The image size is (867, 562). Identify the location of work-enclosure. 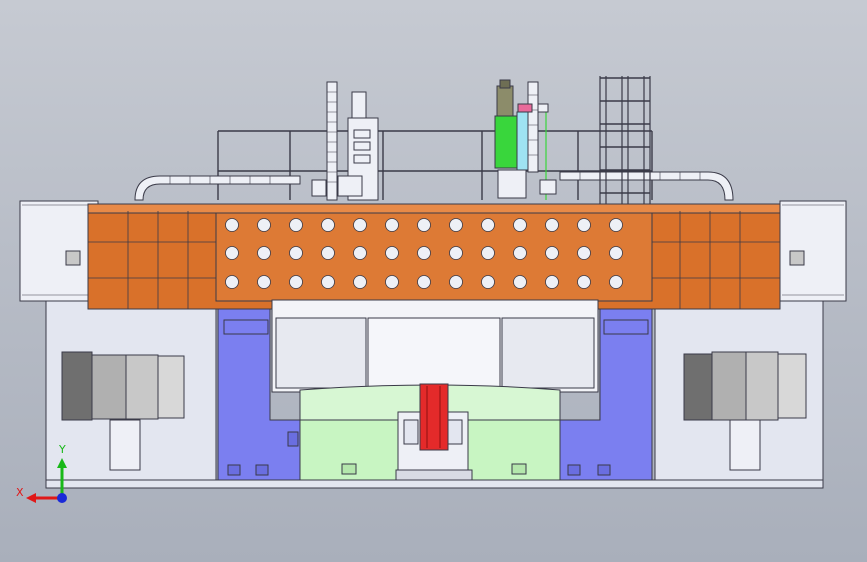
(435, 346).